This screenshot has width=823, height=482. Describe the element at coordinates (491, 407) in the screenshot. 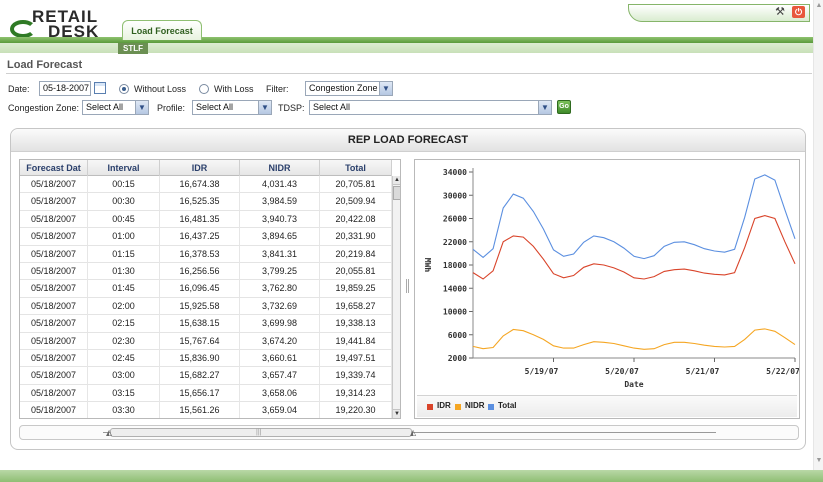

I see `legend-swatch-total` at that location.